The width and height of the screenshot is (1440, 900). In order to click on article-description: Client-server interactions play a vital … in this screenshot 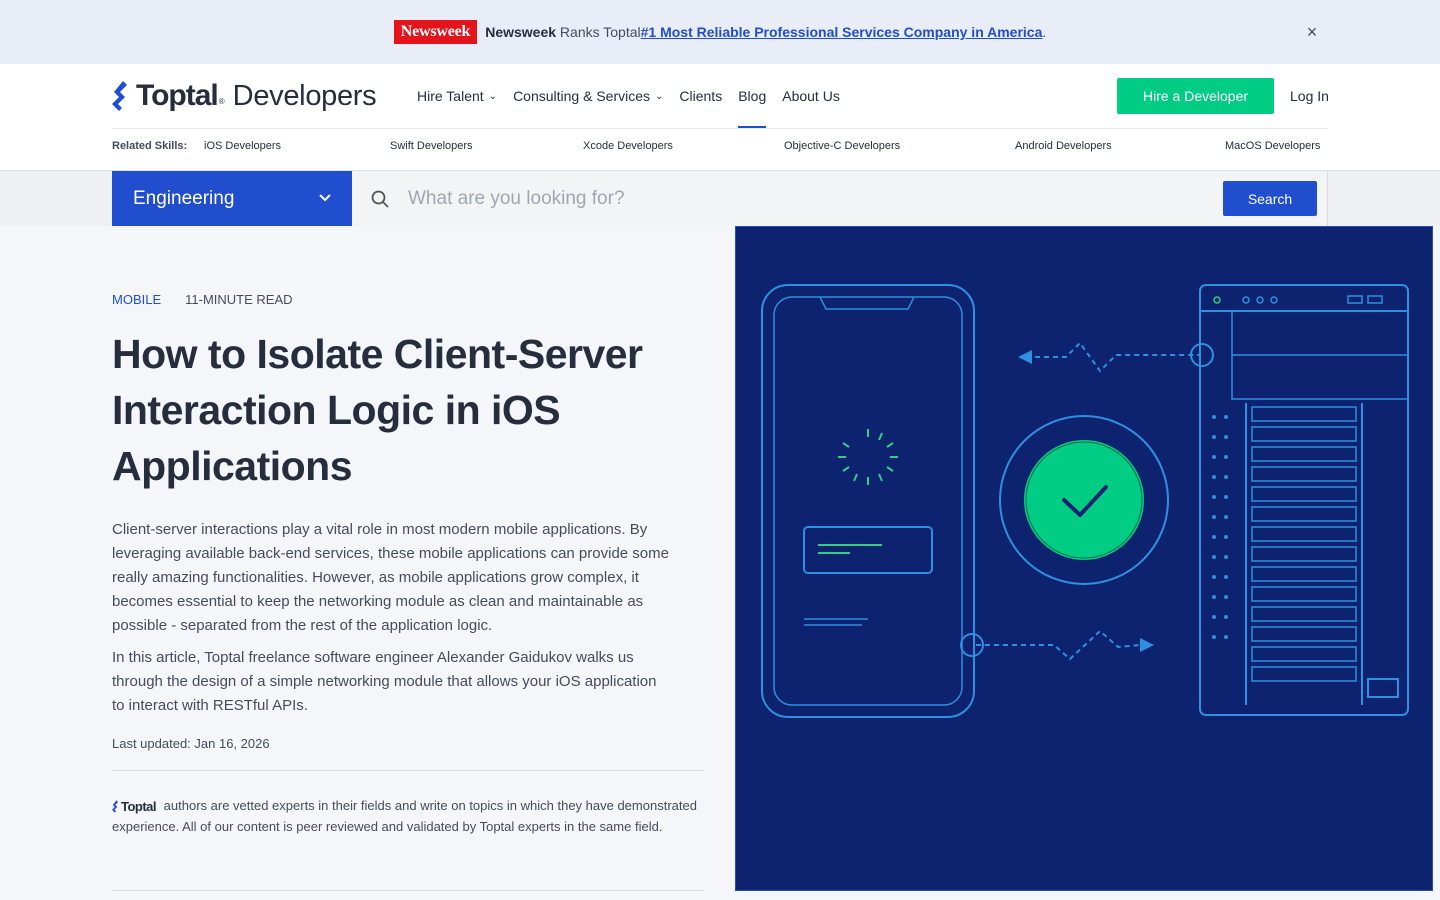, I will do `click(392, 622)`.